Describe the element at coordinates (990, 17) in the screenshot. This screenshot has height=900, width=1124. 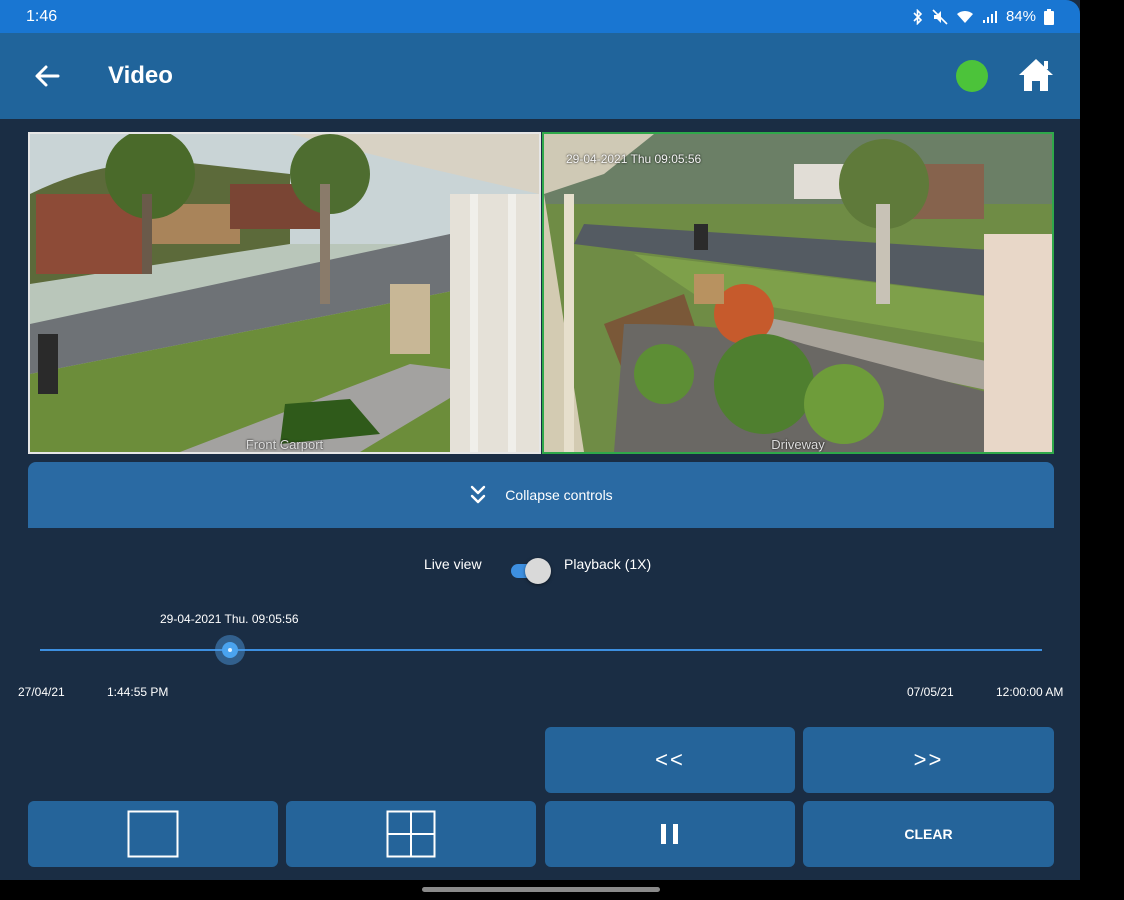
I see `signal-icon` at that location.